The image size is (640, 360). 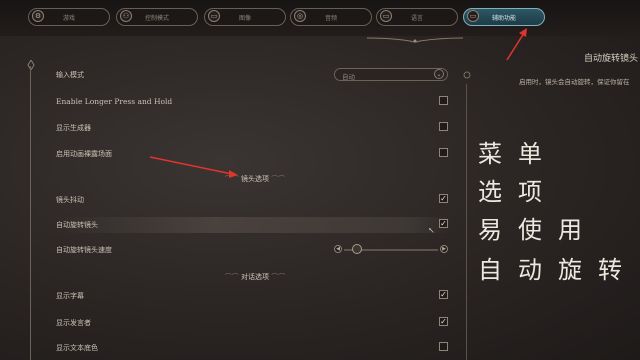 What do you see at coordinates (253, 296) in the screenshot?
I see `setting-show-subtitles: 显示字幕 ✓` at bounding box center [253, 296].